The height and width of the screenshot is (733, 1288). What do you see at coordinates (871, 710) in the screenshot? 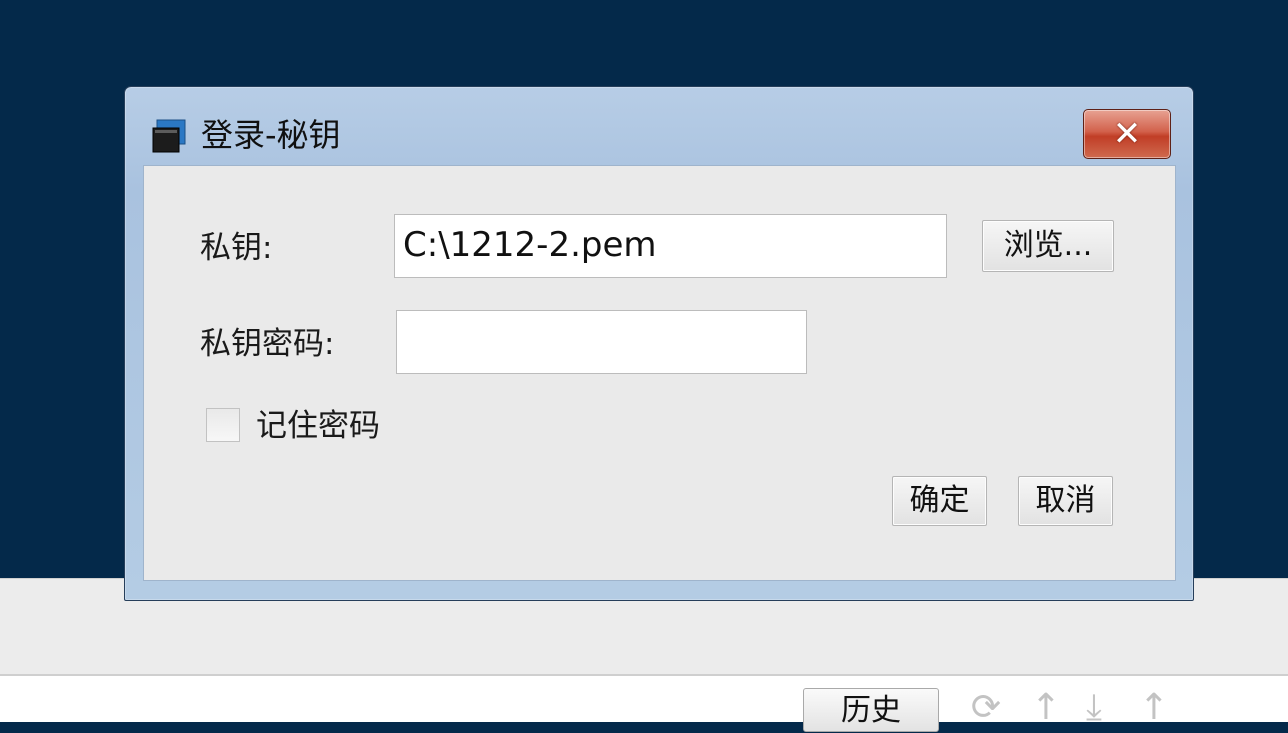
I see `history-button: 历史` at bounding box center [871, 710].